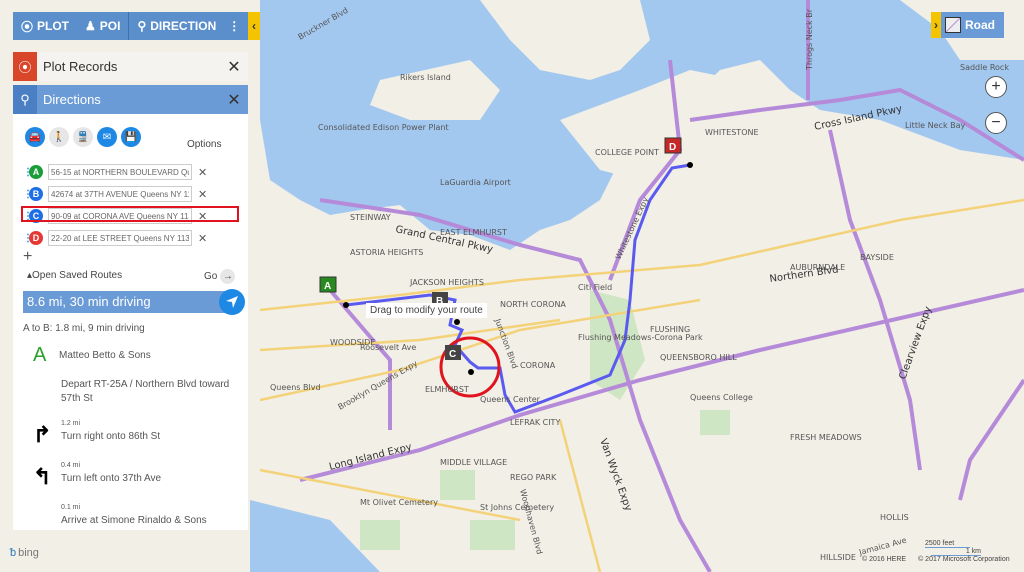 Image resolution: width=1024 pixels, height=572 pixels. What do you see at coordinates (447, 389) in the screenshot?
I see `svg-text: ELMHURST` at bounding box center [447, 389].